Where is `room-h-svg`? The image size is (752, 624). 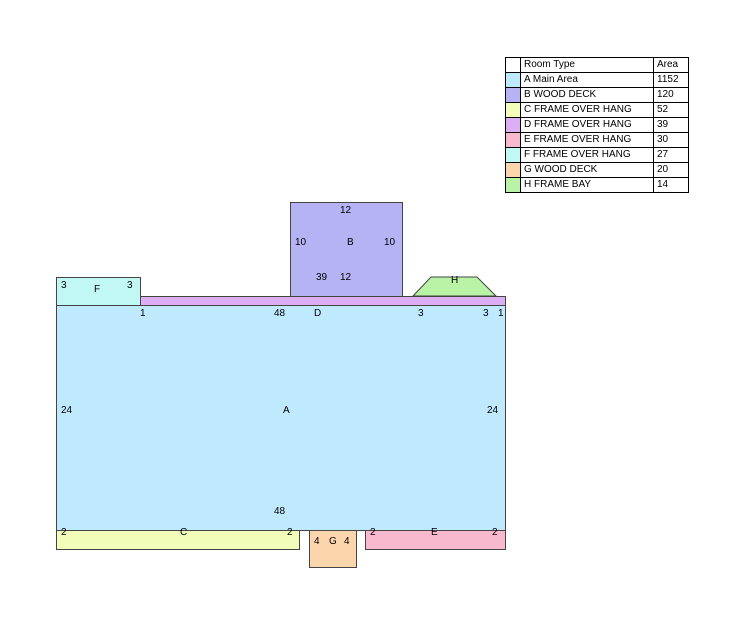
room-h-svg is located at coordinates (454, 286).